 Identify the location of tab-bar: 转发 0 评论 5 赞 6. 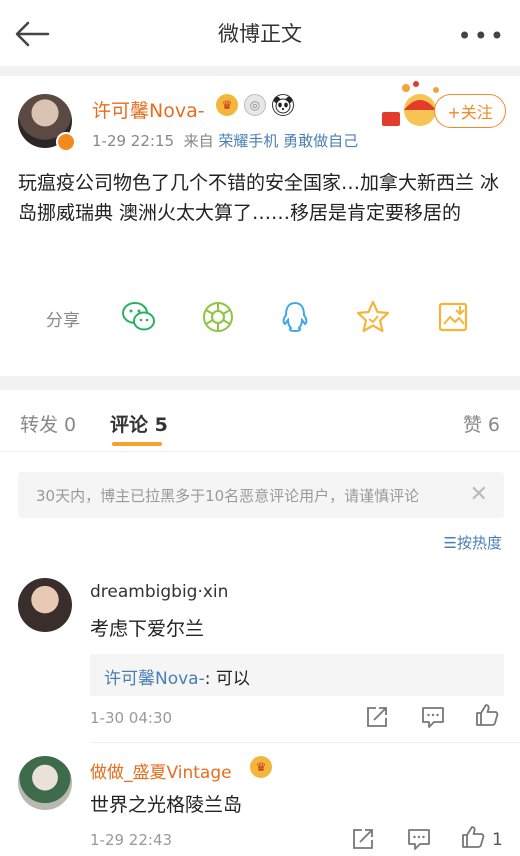
(260, 421).